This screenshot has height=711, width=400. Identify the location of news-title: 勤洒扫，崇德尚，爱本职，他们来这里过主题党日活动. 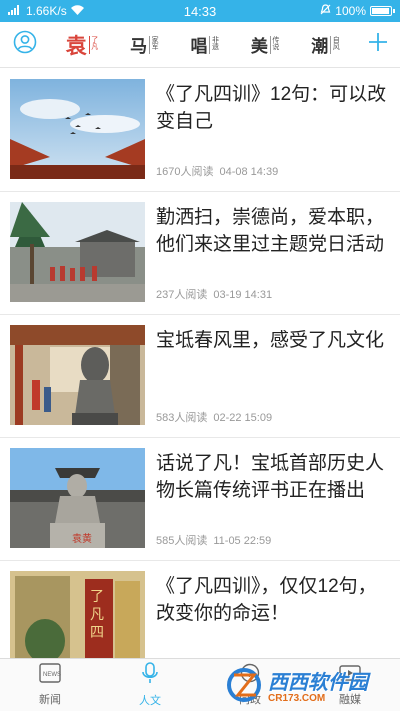
(270, 231).